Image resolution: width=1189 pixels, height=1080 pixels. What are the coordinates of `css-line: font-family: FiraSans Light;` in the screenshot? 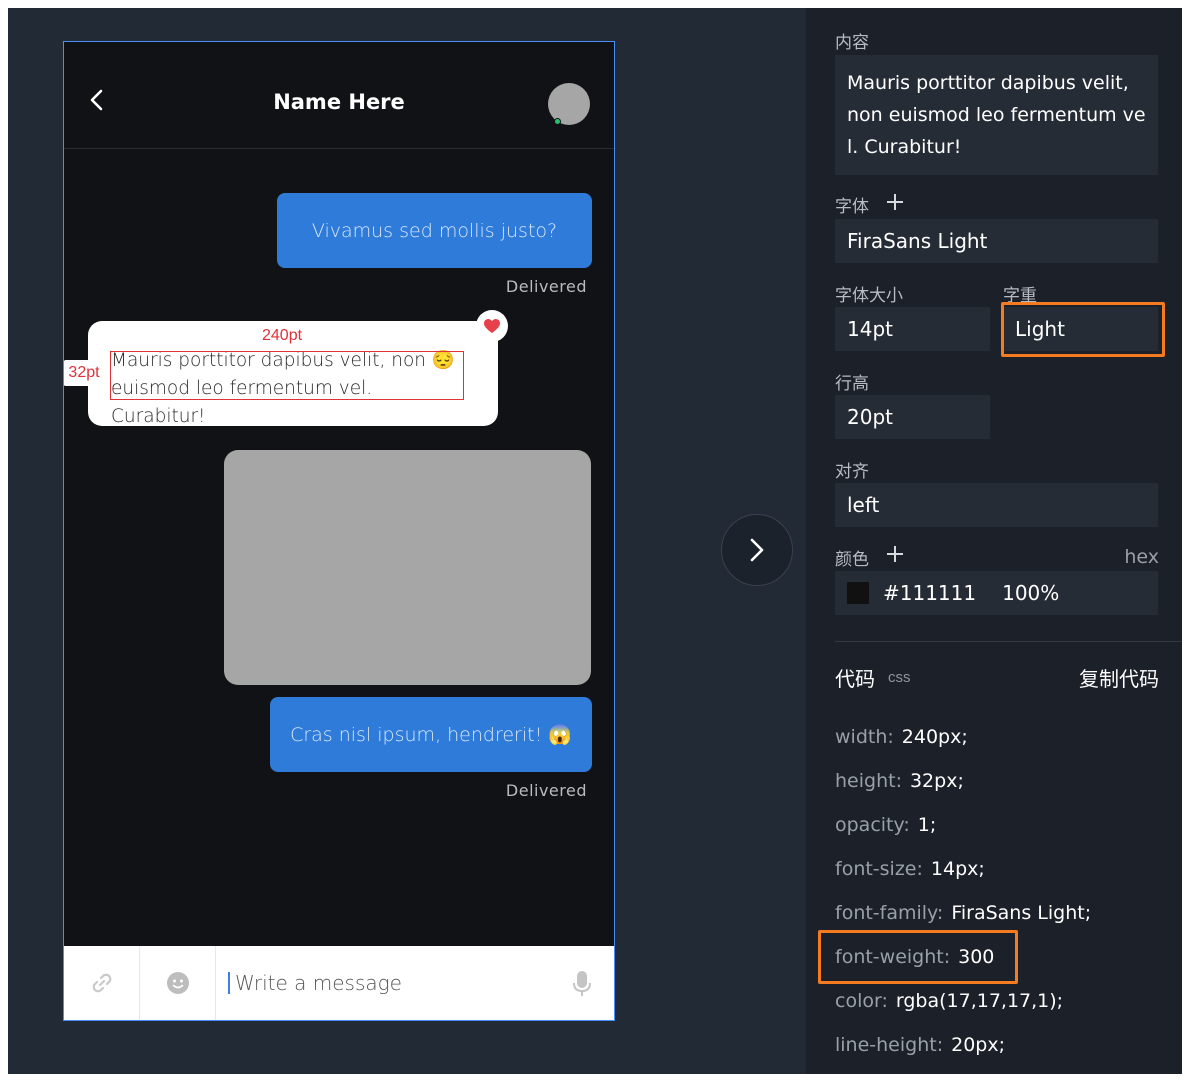 It's located at (963, 913).